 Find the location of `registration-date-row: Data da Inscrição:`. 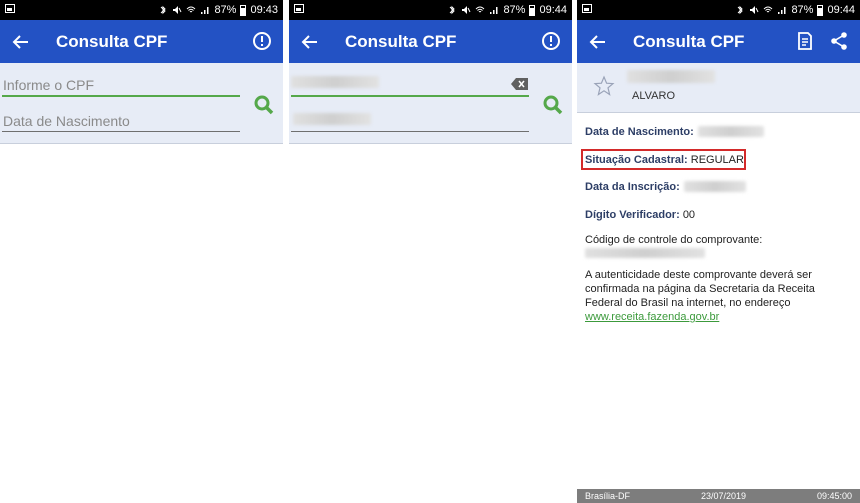

registration-date-row: Data da Inscrição: is located at coordinates (632, 187).